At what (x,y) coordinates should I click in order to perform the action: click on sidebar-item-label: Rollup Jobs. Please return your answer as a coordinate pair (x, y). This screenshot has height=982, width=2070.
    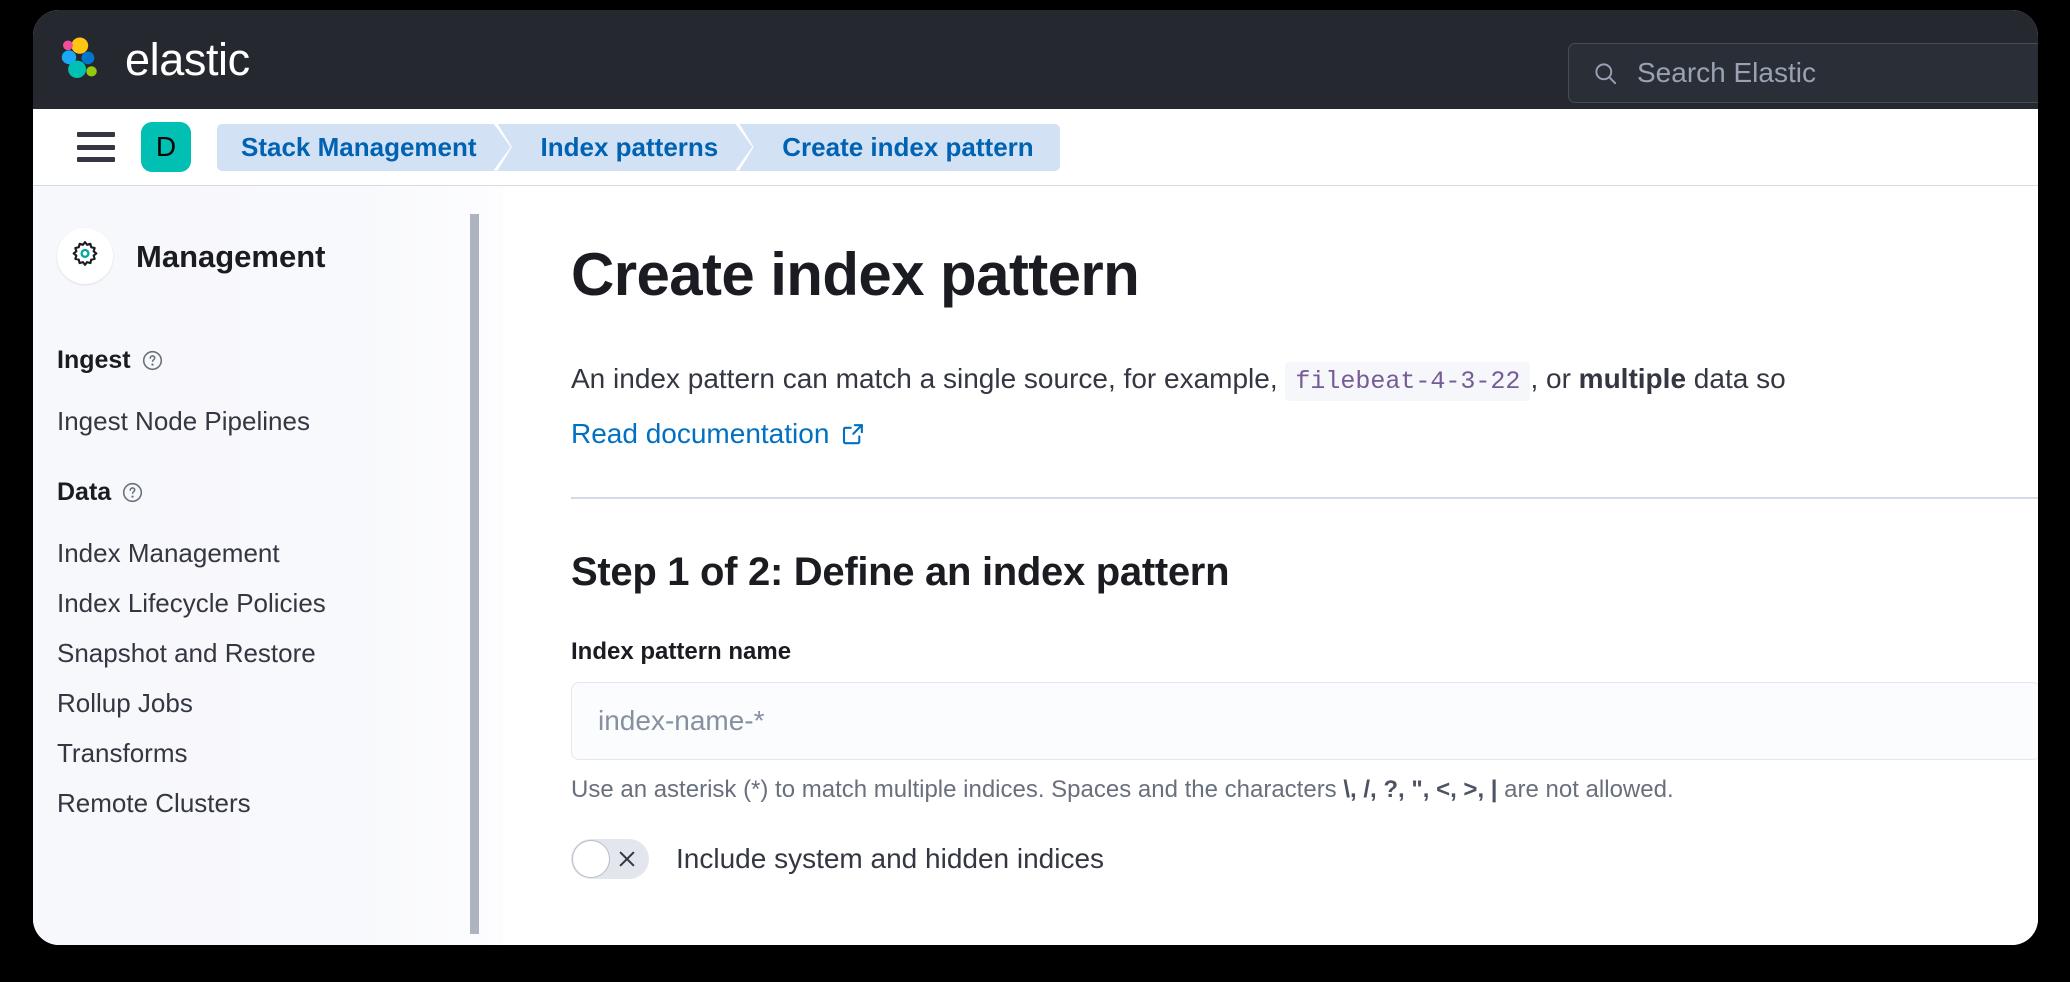
    Looking at the image, I should click on (125, 703).